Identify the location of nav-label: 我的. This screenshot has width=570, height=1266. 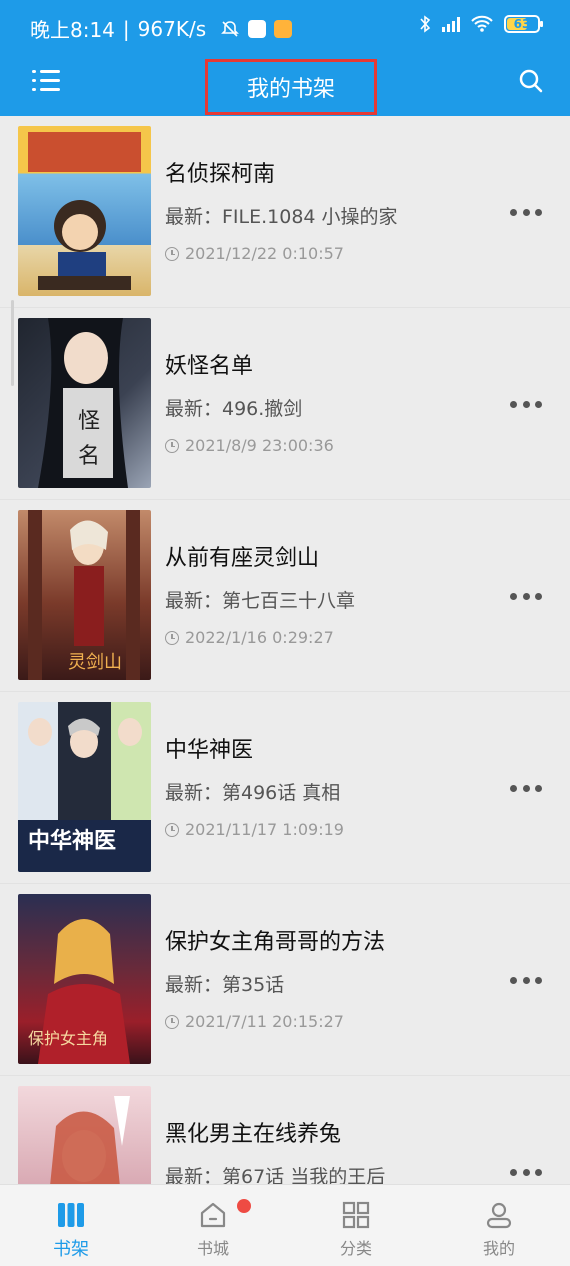
(498, 1248).